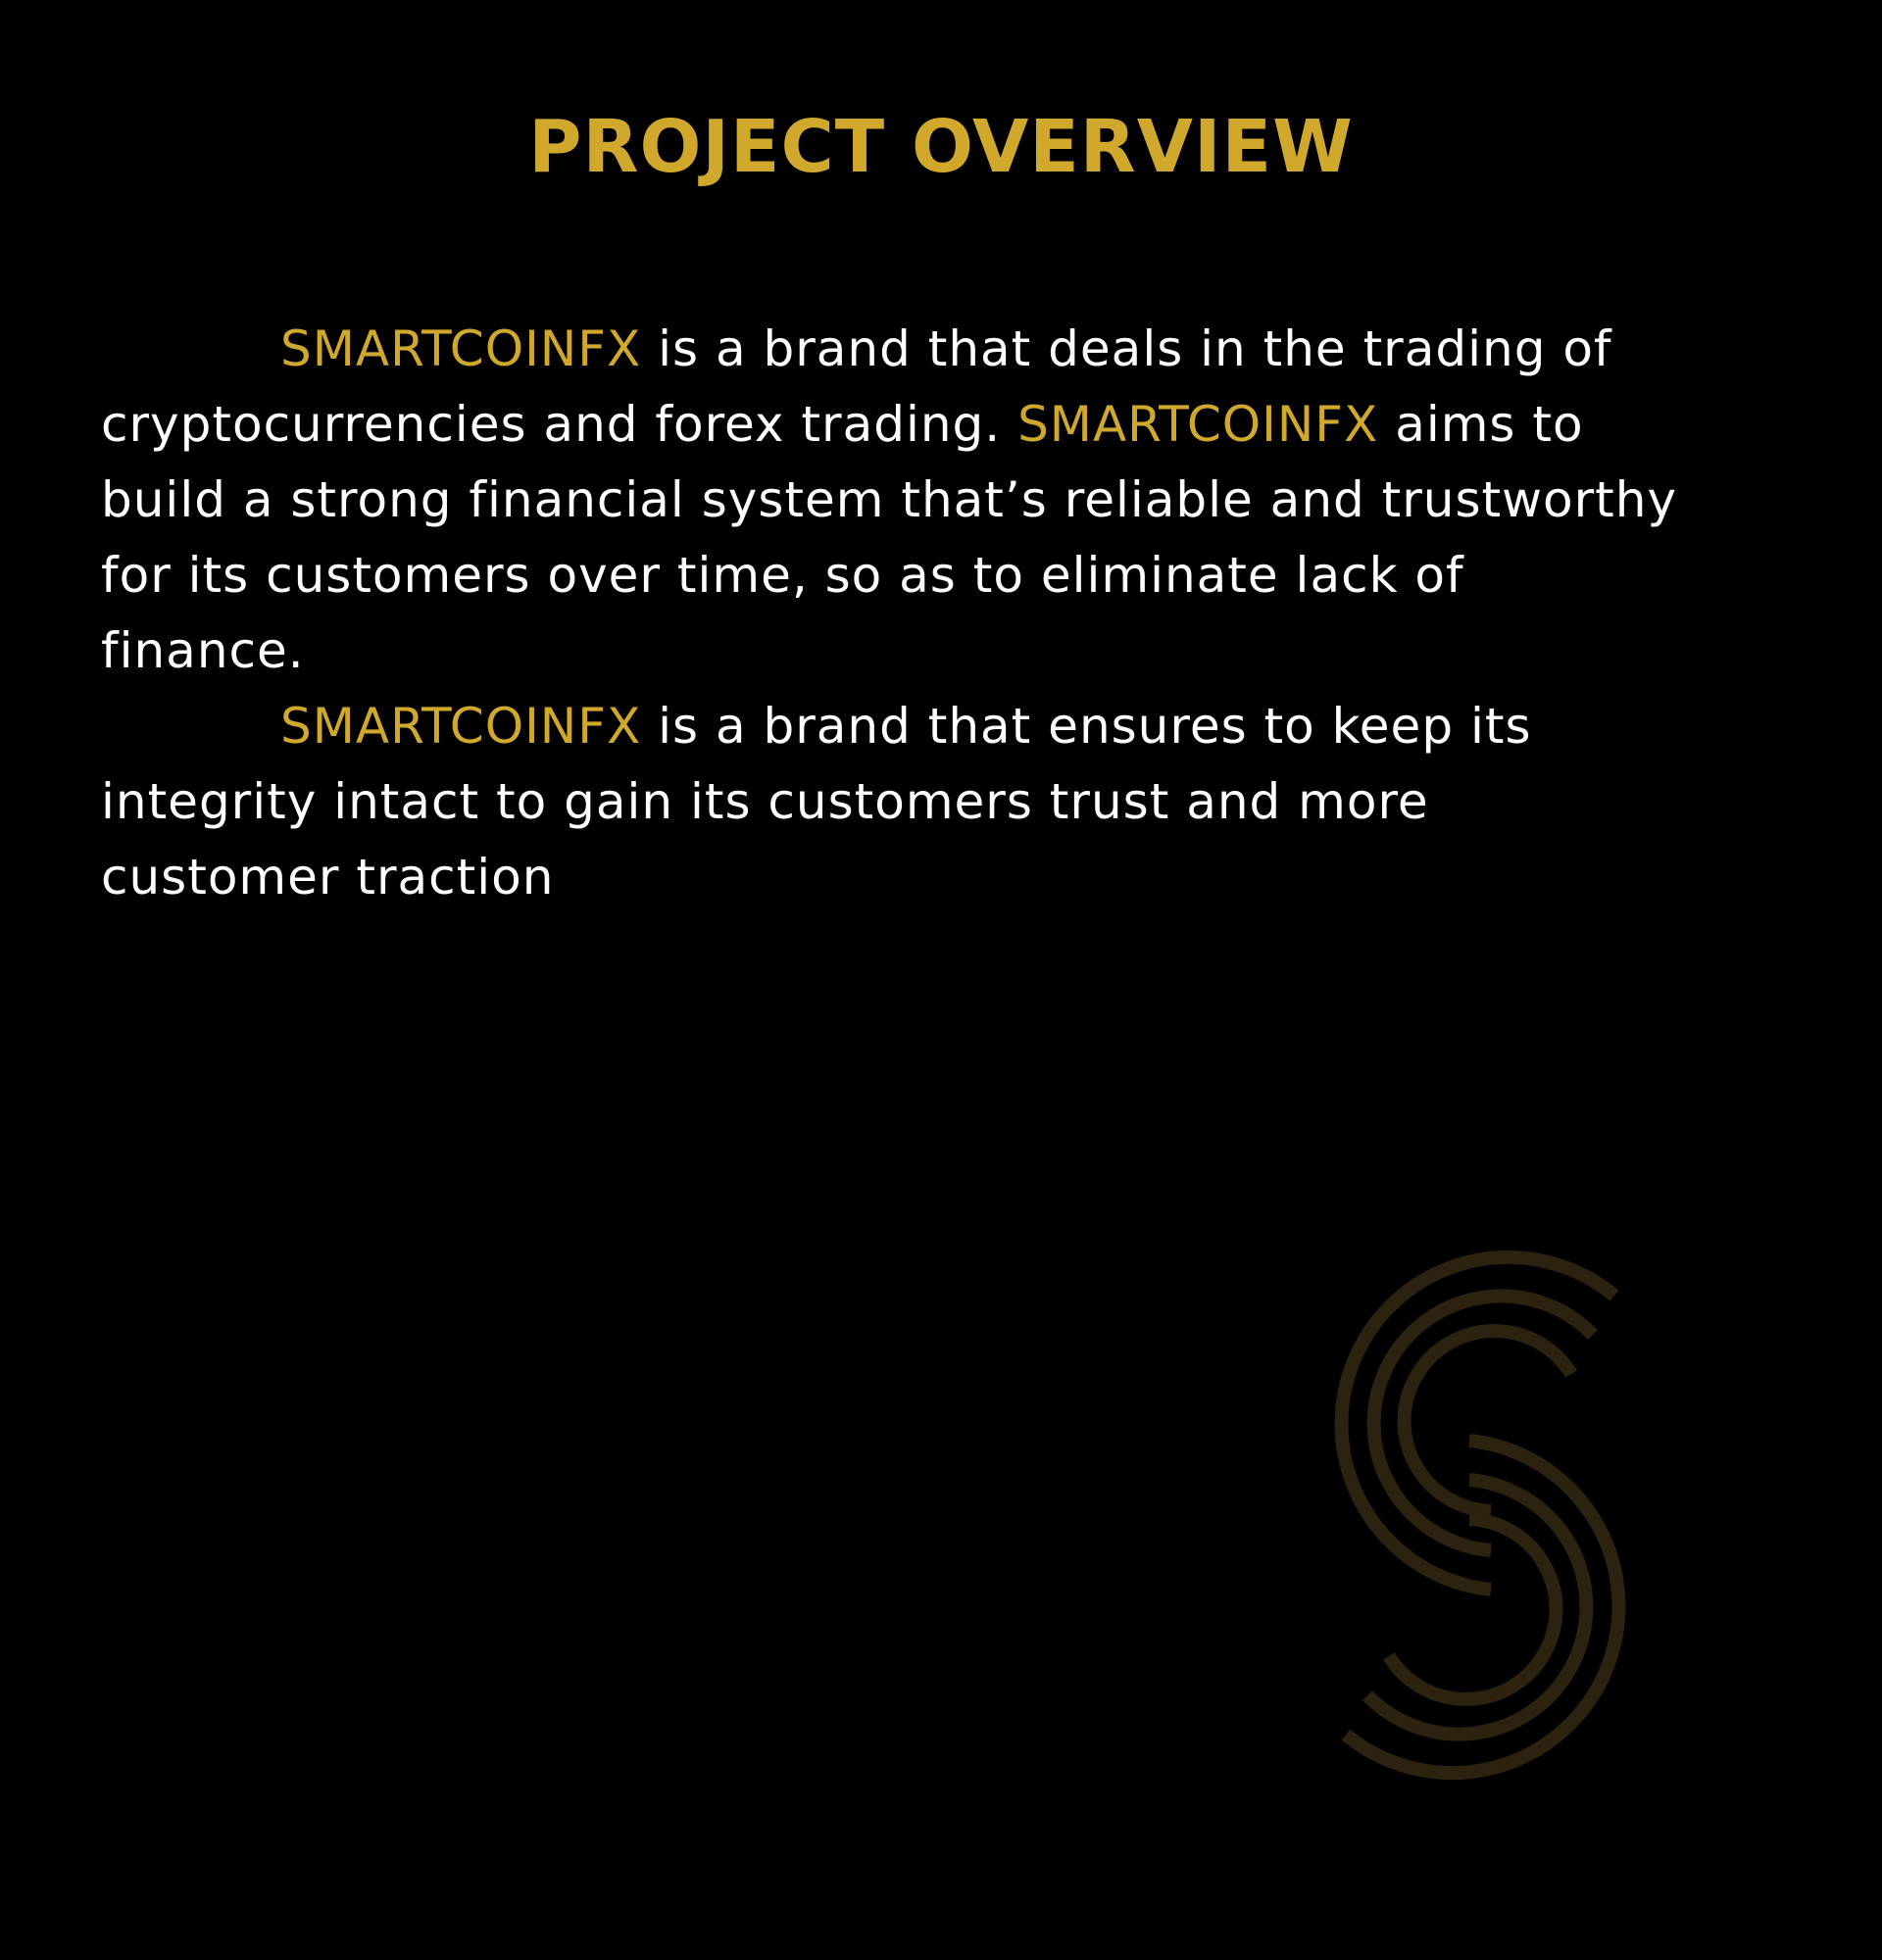 The width and height of the screenshot is (1882, 1960). What do you see at coordinates (978, 877) in the screenshot?
I see `paragraph-2-line-3: customer traction` at bounding box center [978, 877].